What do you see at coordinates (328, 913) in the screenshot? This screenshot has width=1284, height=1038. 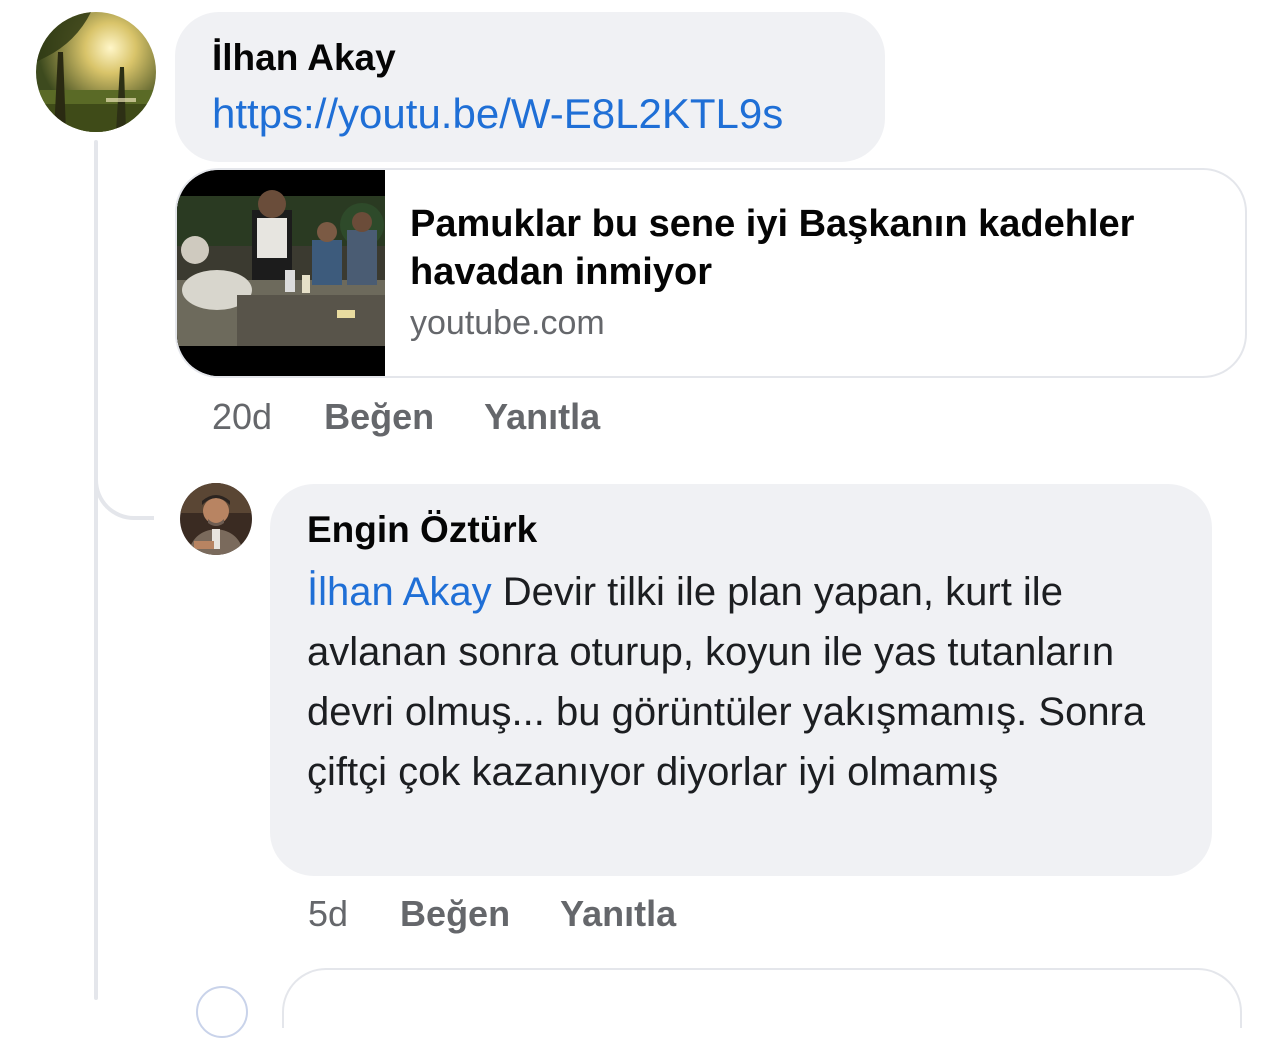 I see `comment-timestamp: 5d` at bounding box center [328, 913].